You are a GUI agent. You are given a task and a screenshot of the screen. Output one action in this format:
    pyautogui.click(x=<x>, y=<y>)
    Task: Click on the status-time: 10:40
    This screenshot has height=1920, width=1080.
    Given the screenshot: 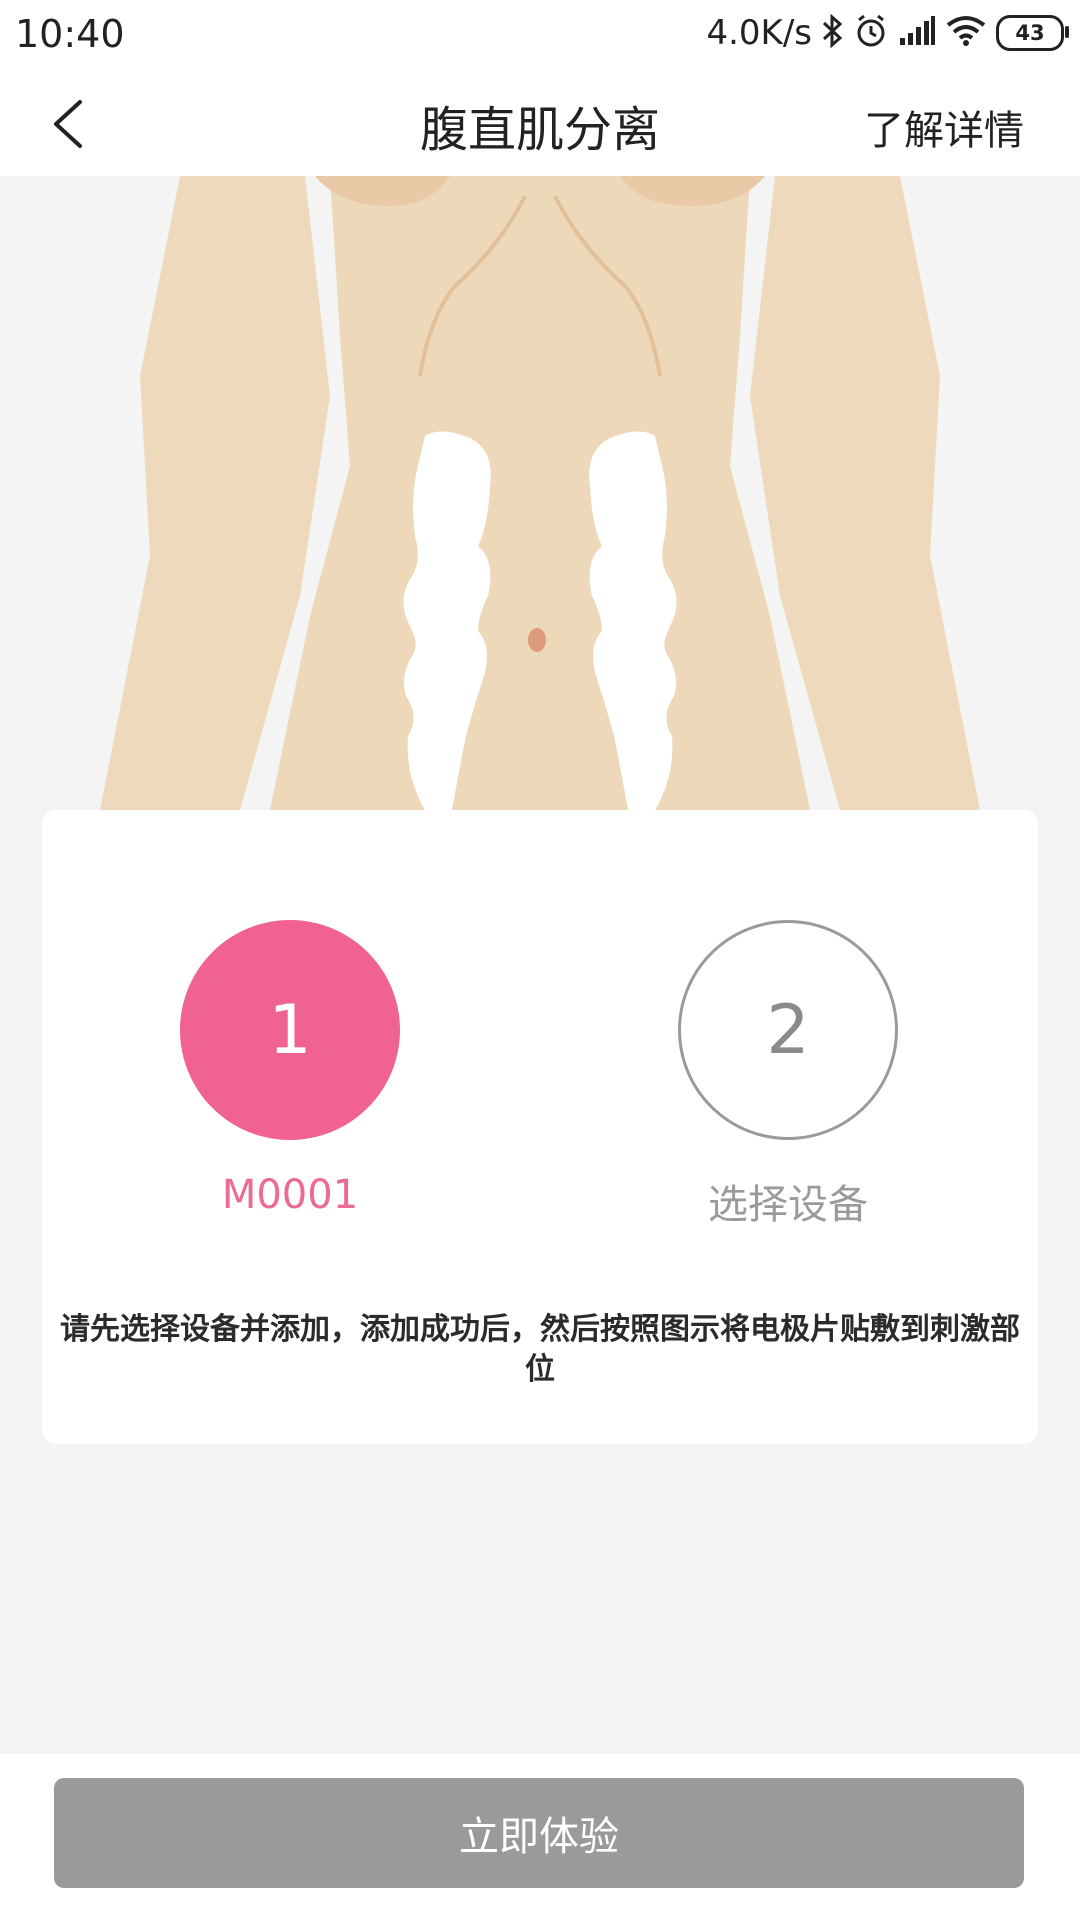 What is the action you would take?
    pyautogui.click(x=70, y=34)
    